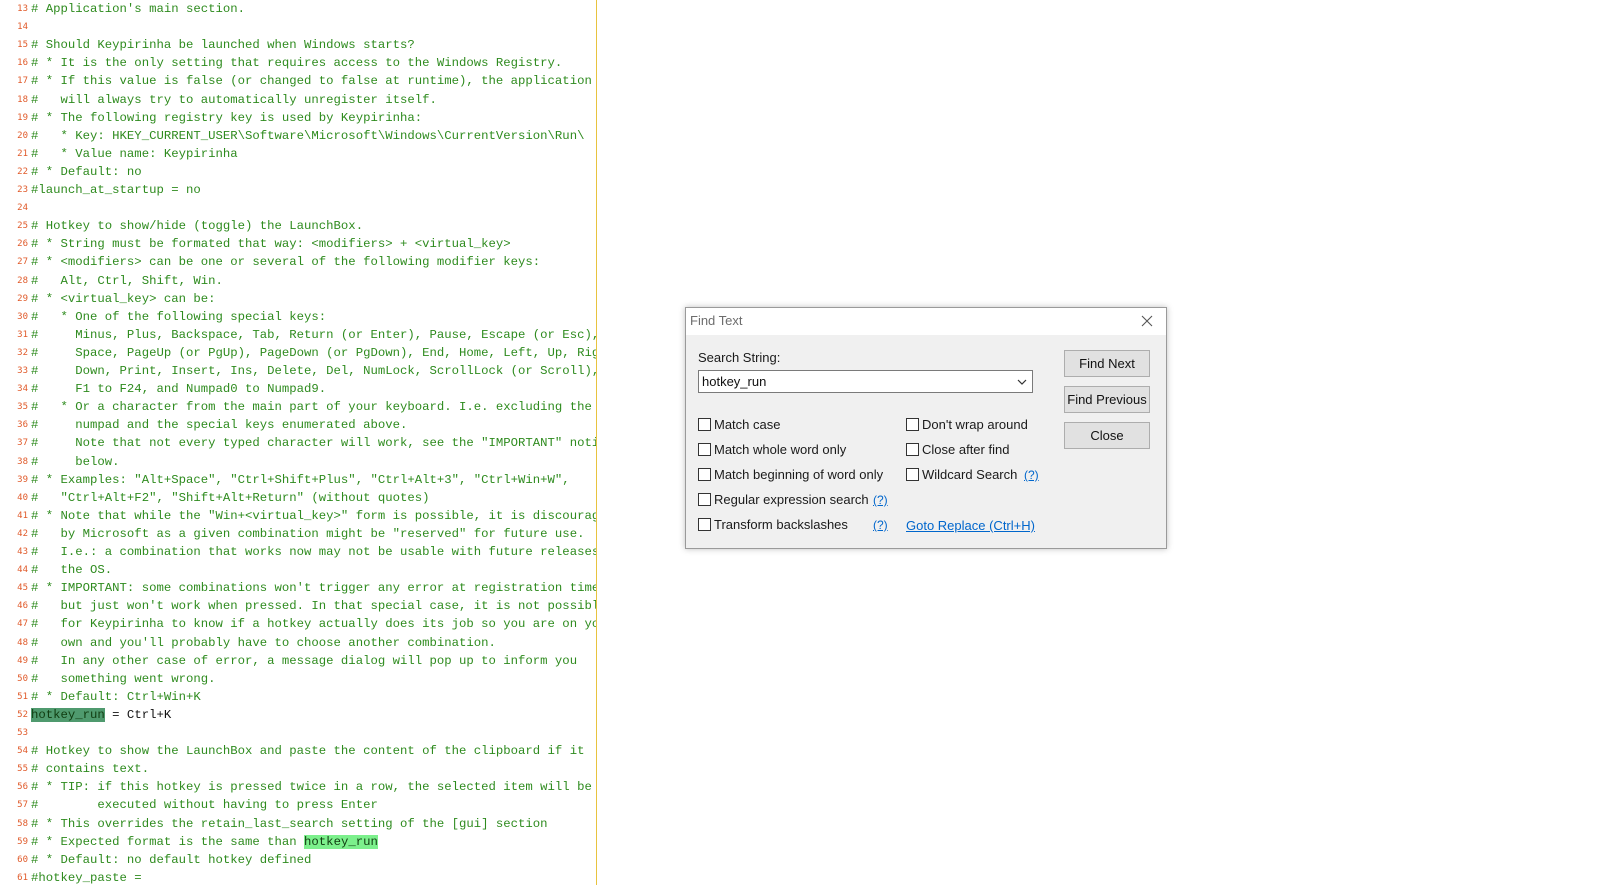 The height and width of the screenshot is (885, 1606). Describe the element at coordinates (22, 9) in the screenshot. I see `line-number: 13` at that location.